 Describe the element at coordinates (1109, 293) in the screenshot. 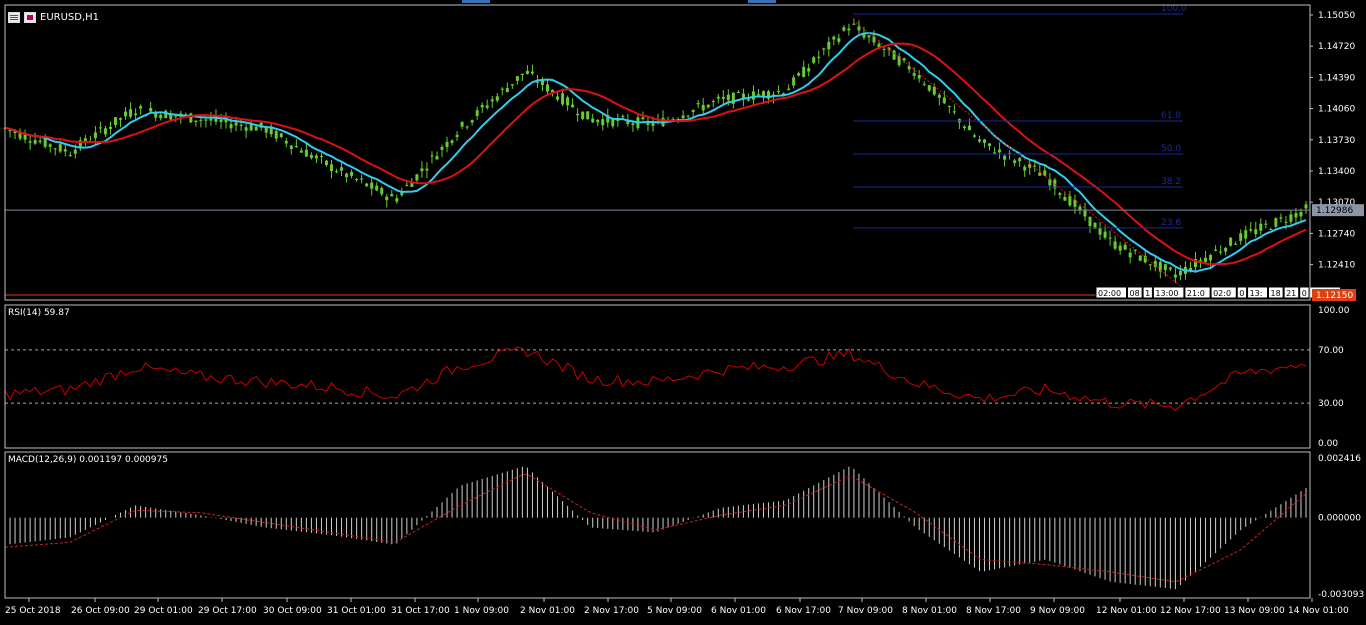

I see `time-badge-label: 02:00` at that location.